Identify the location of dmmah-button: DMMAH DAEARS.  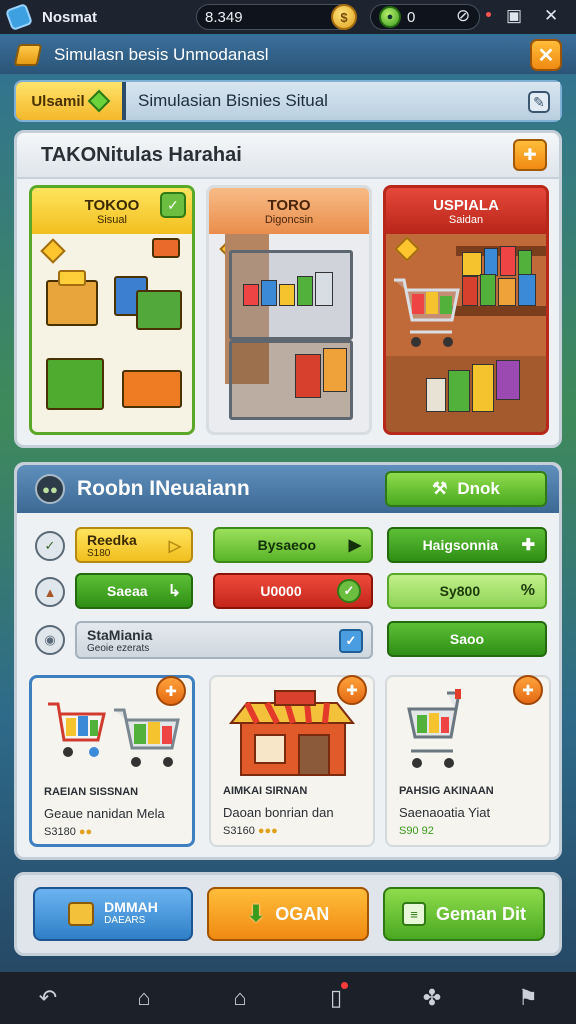
(113, 914).